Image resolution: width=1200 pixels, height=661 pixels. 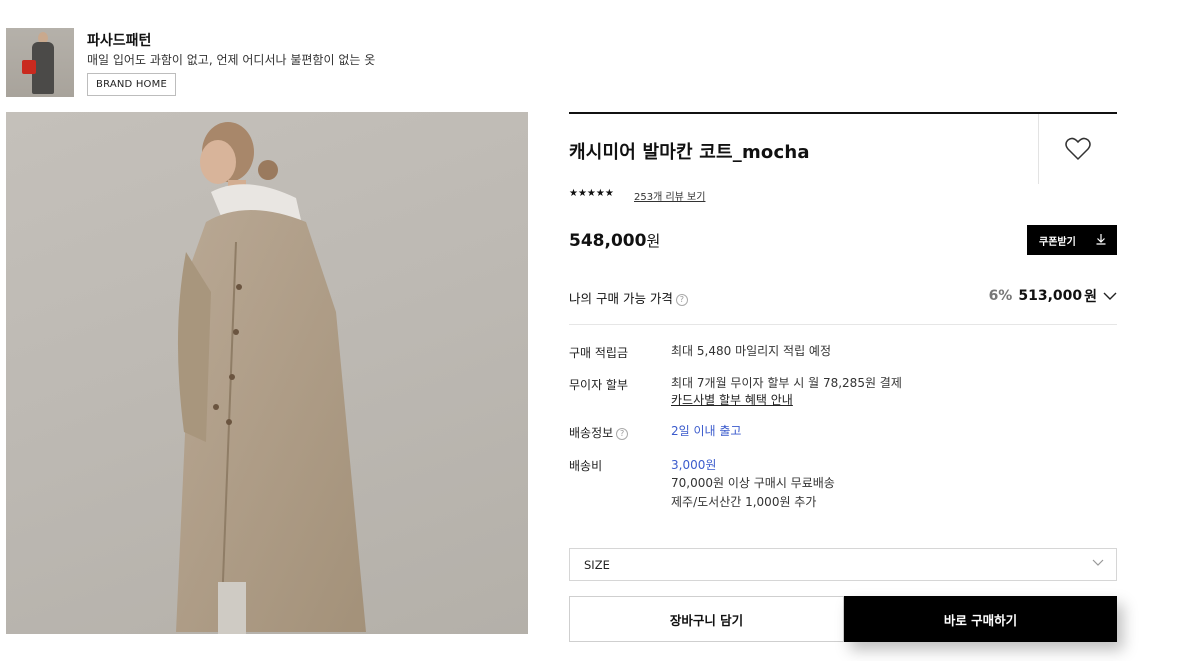 I want to click on shipping-fee-value: 3,000원, so click(x=694, y=465).